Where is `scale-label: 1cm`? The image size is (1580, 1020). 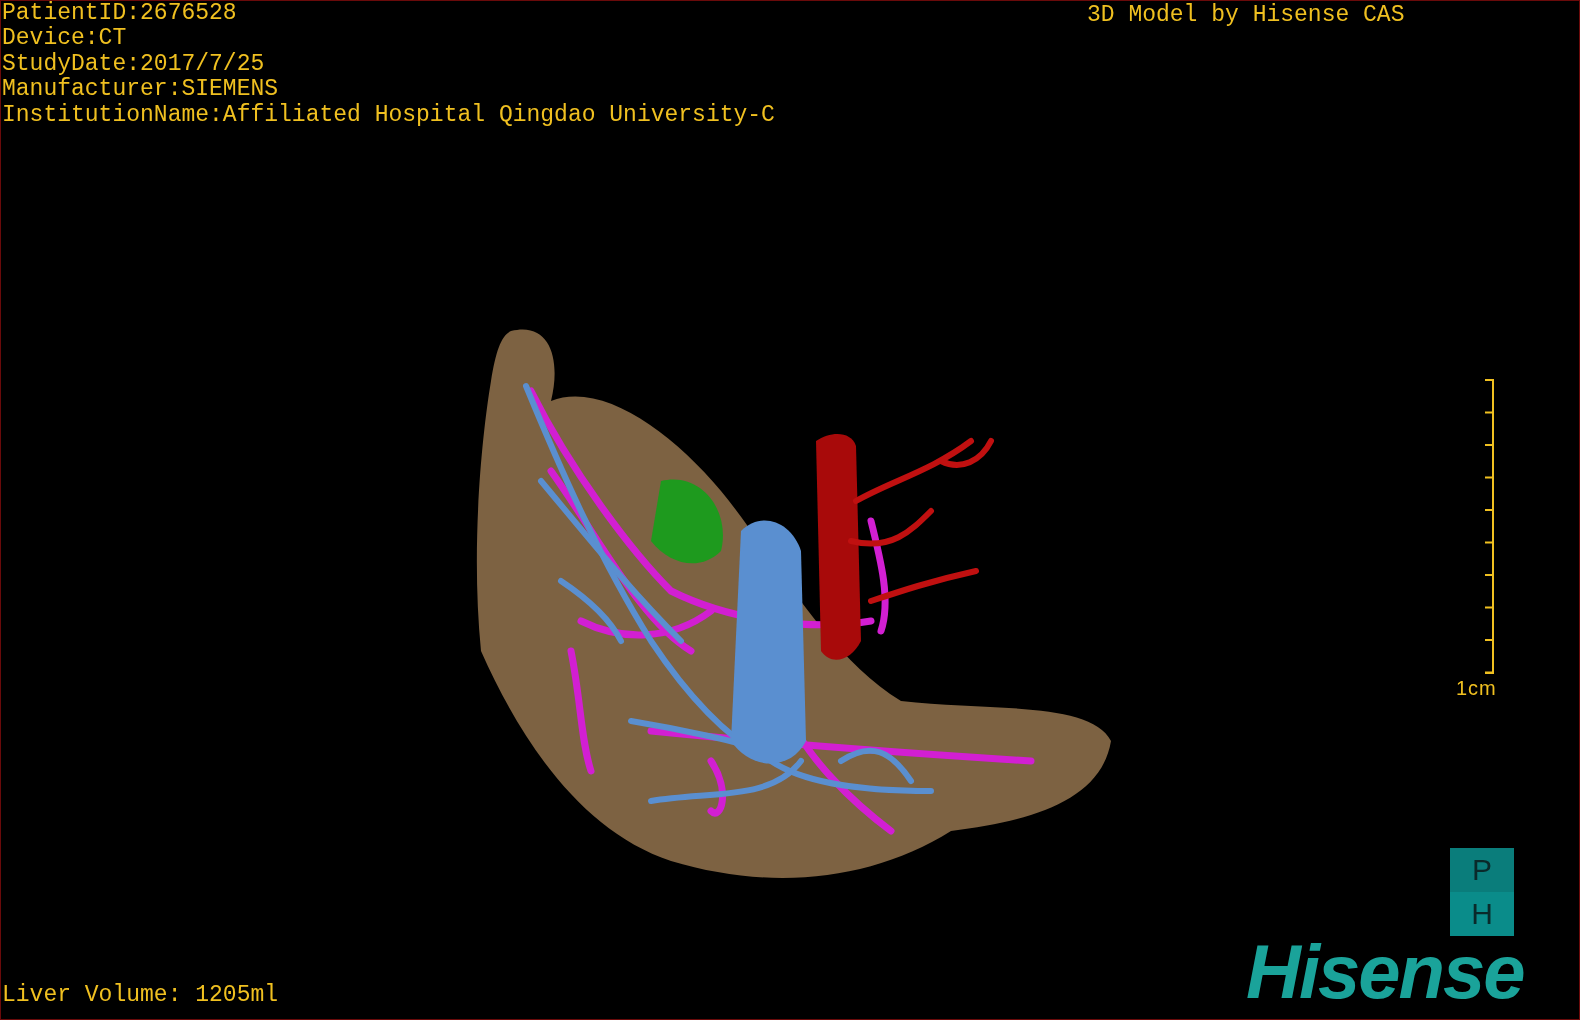 scale-label: 1cm is located at coordinates (1476, 688).